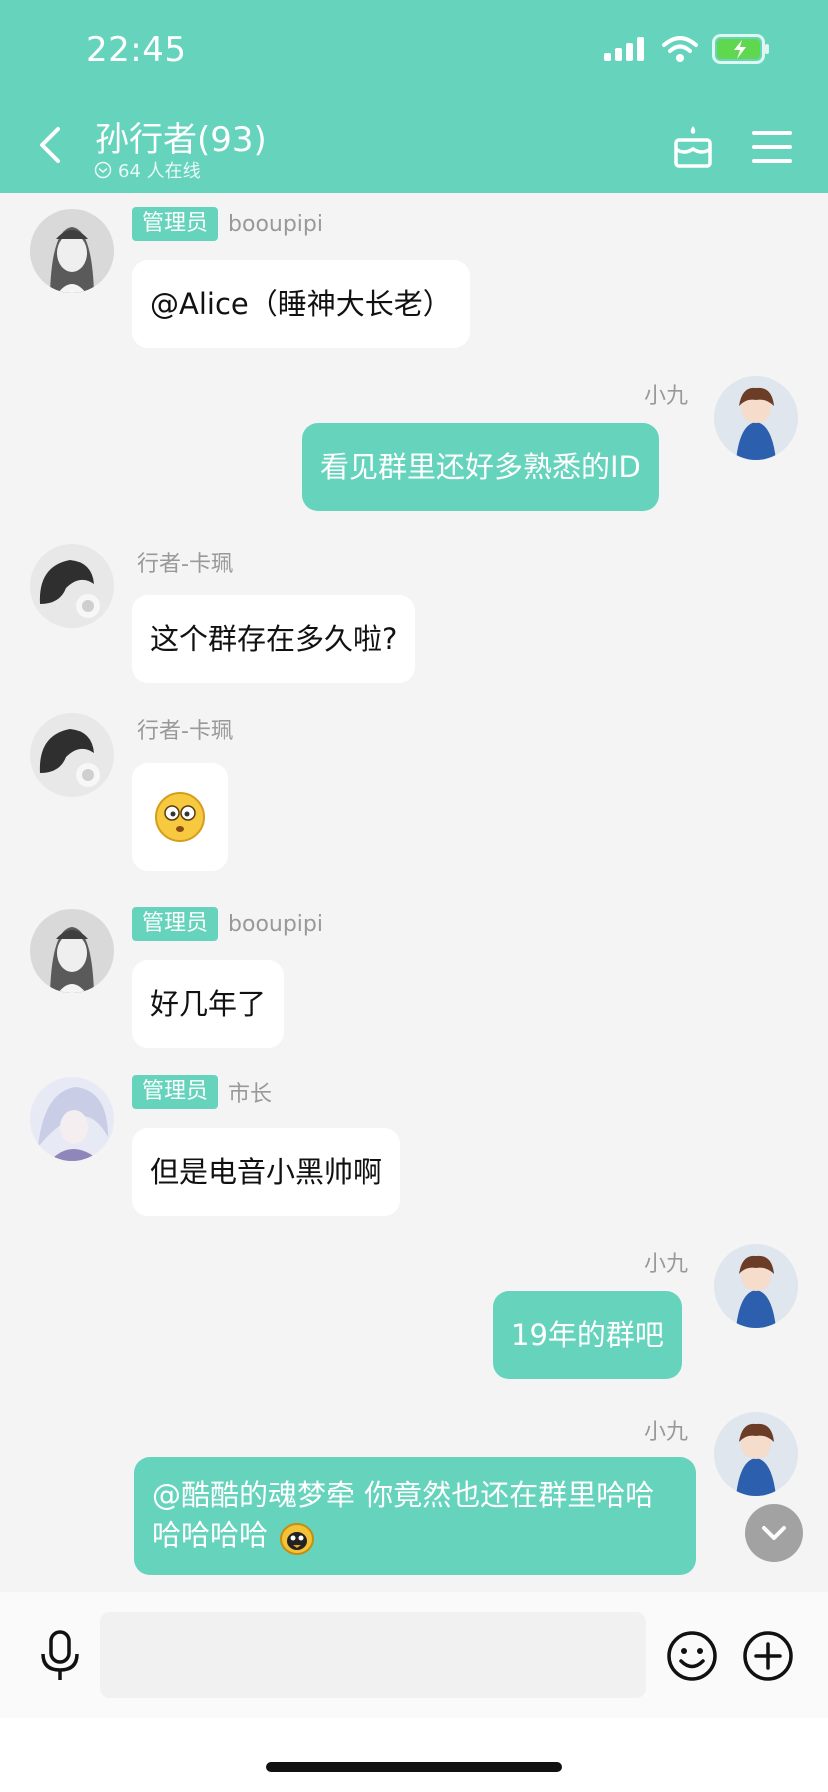 The height and width of the screenshot is (1792, 828). What do you see at coordinates (72, 1119) in the screenshot?
I see `avatar-shizhang` at bounding box center [72, 1119].